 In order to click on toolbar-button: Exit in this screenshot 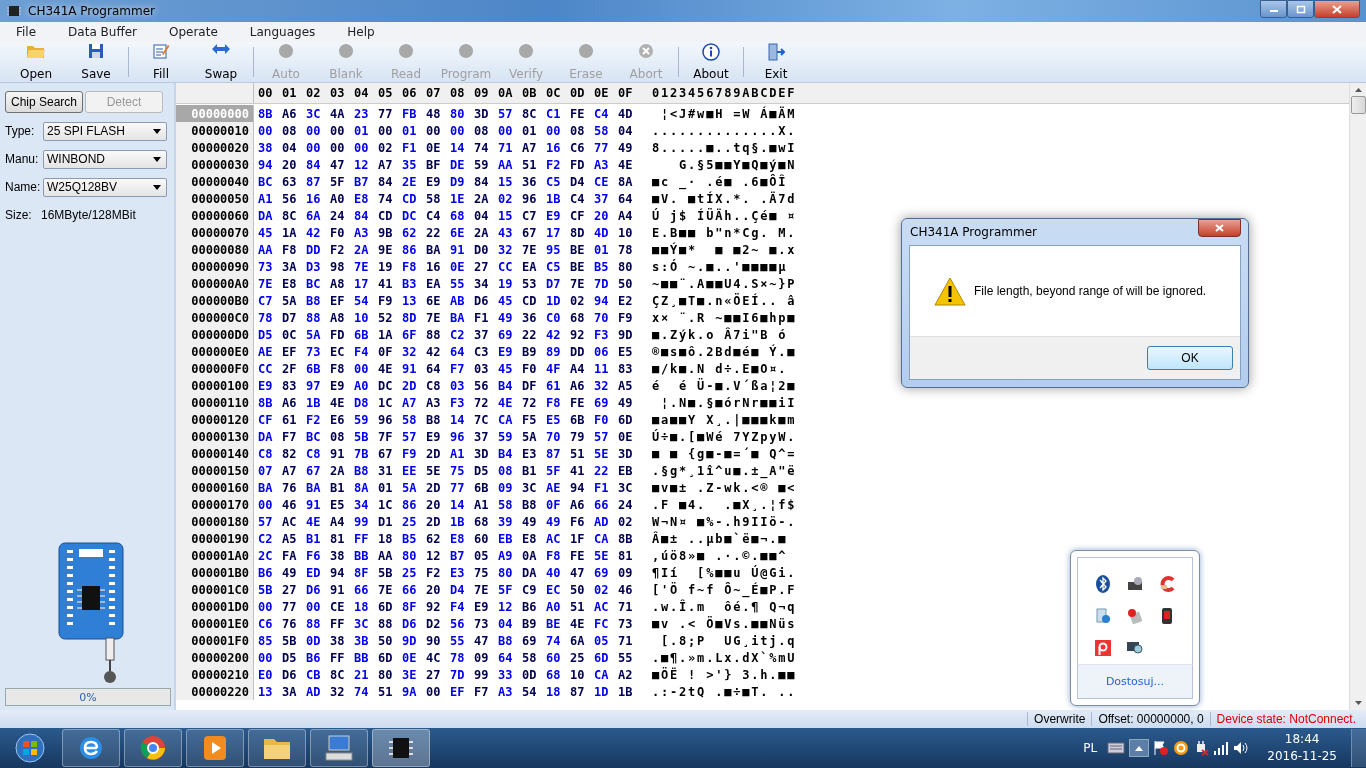, I will do `click(776, 62)`.